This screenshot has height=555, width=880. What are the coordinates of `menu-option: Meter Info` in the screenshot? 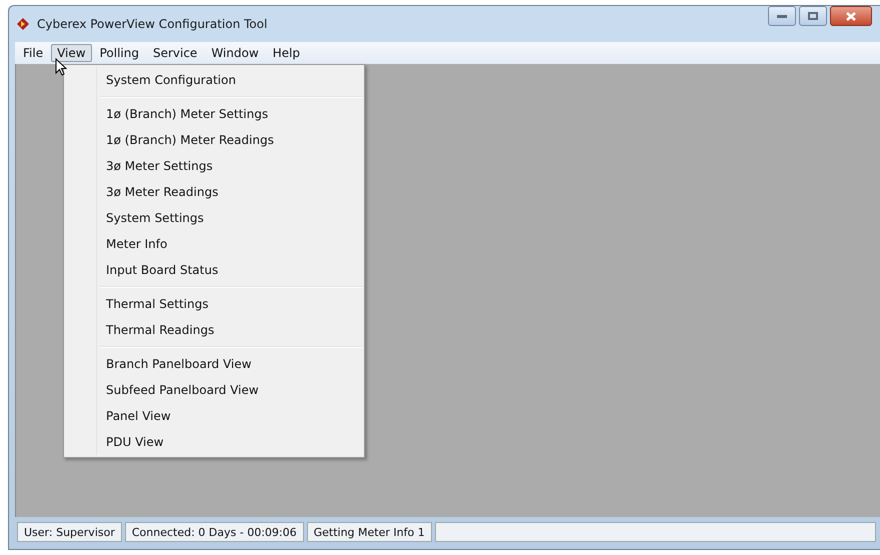 It's located at (214, 244).